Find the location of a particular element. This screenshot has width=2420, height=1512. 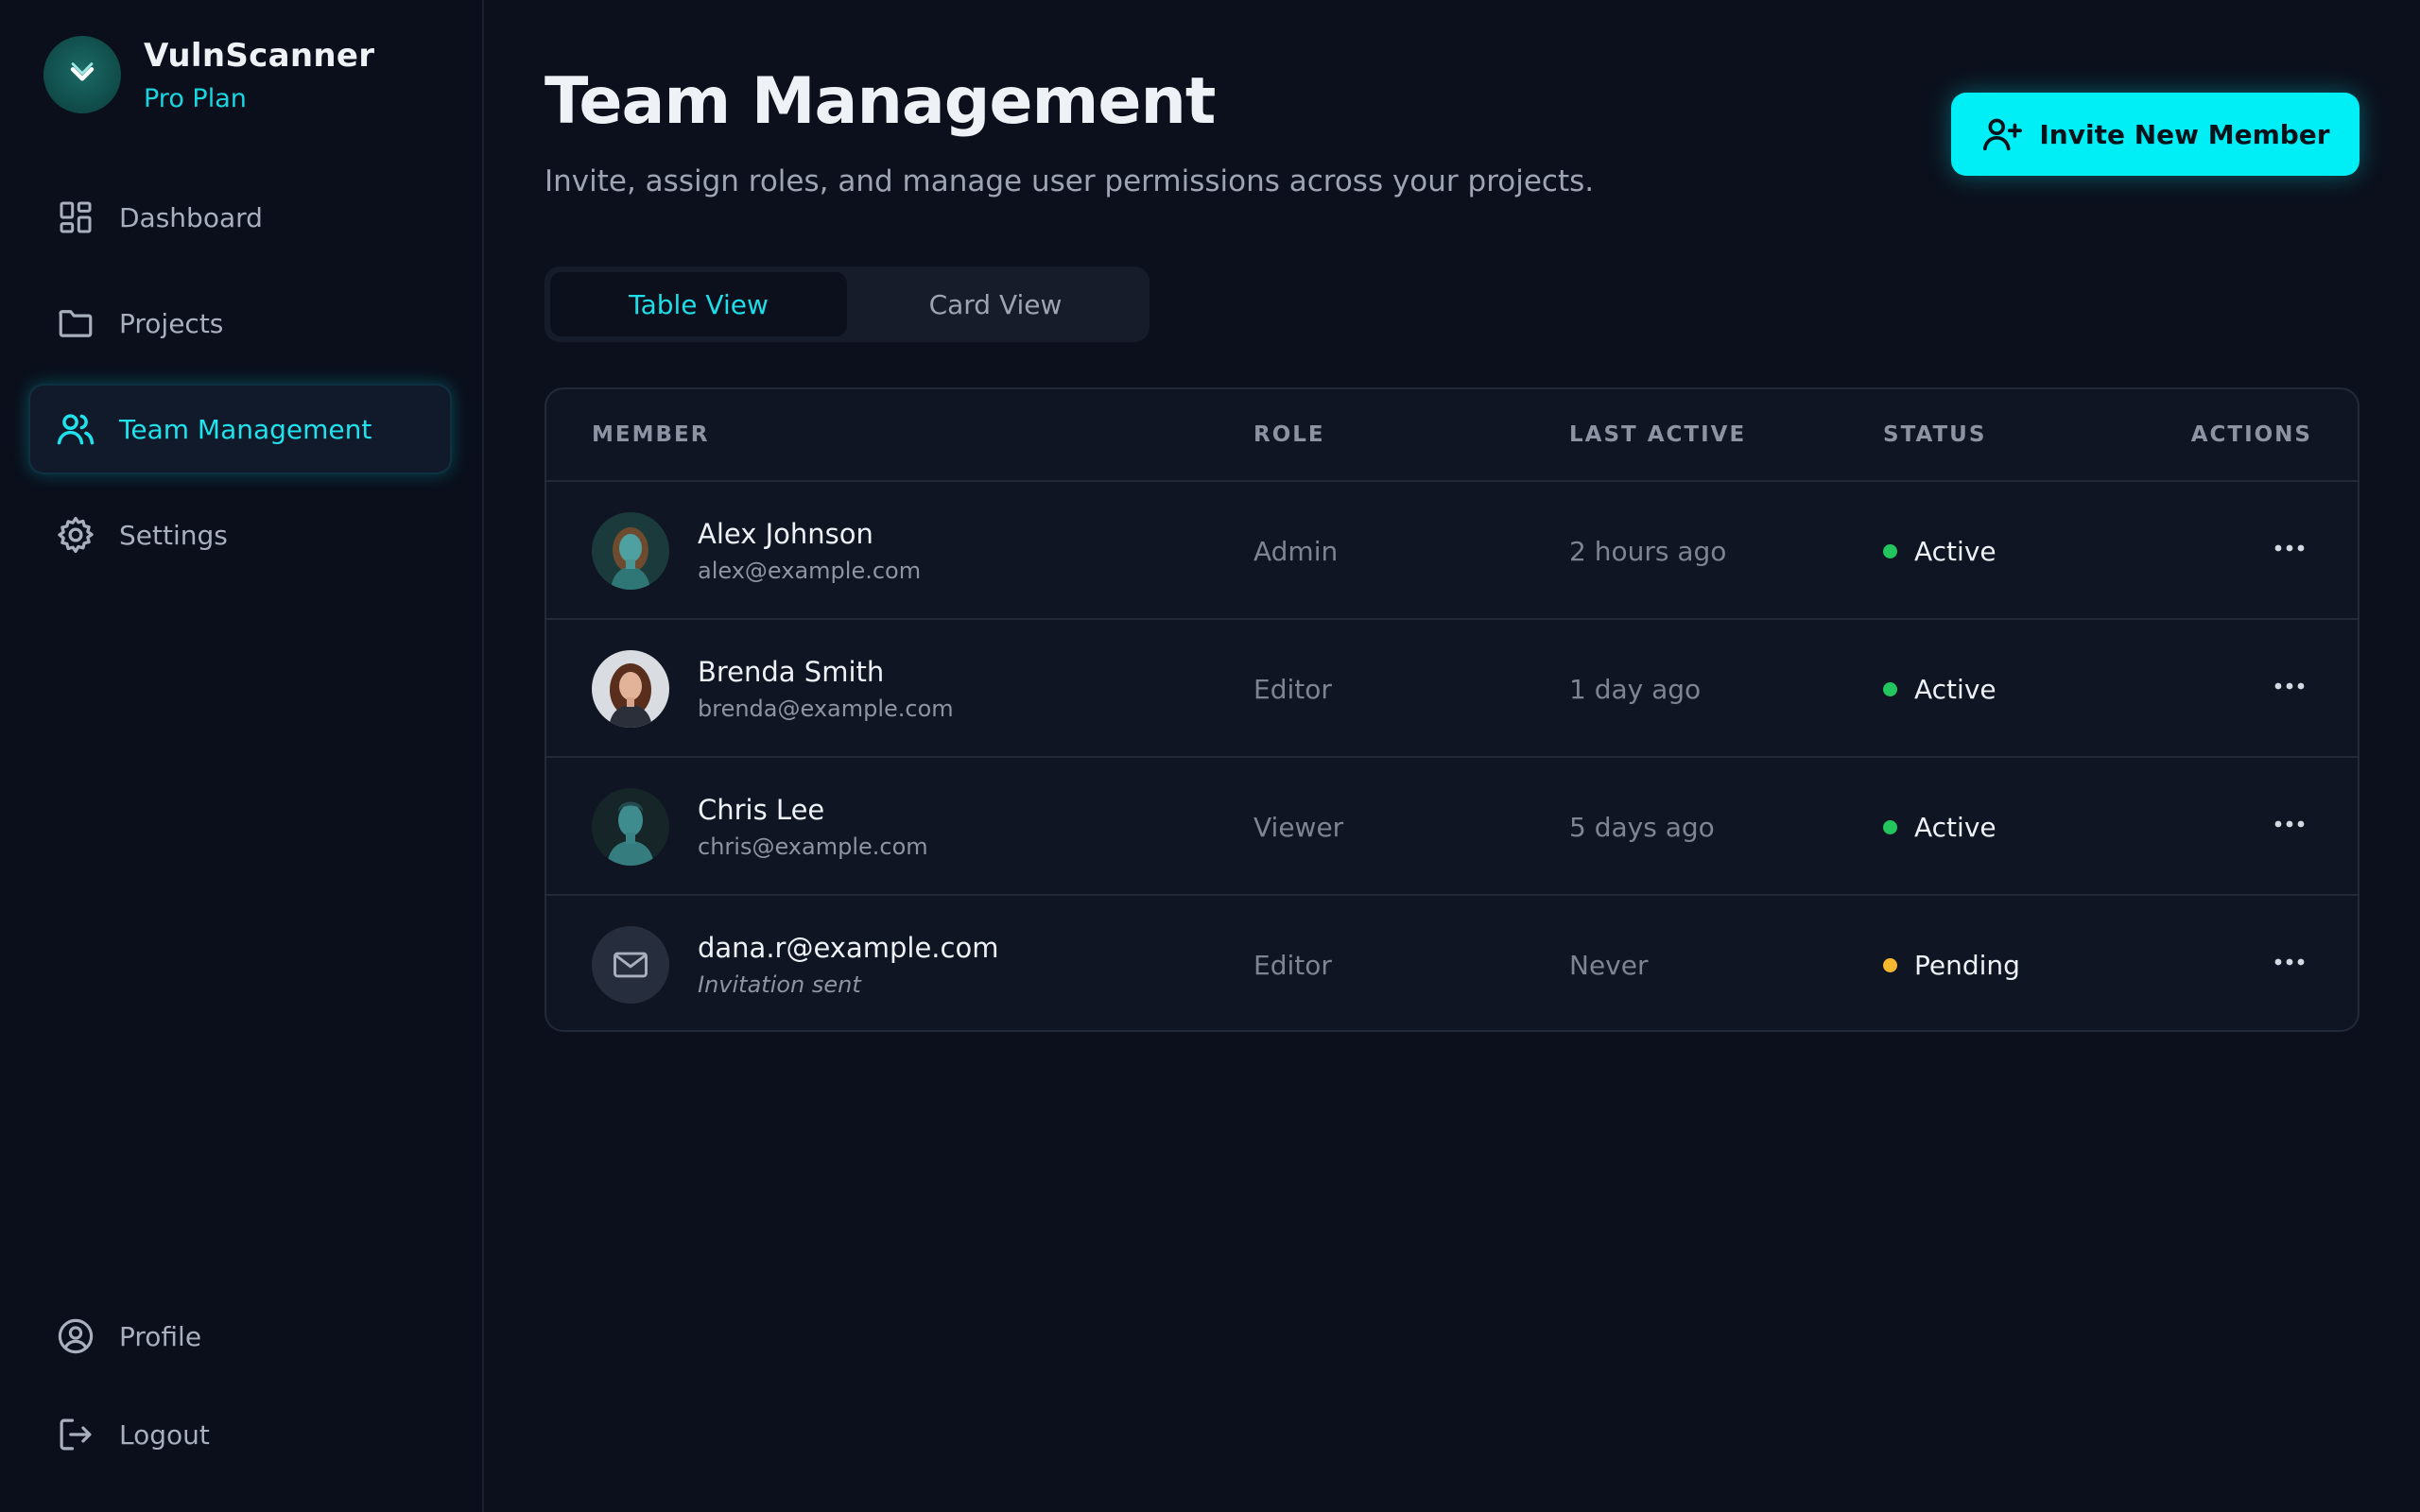

mail-icon is located at coordinates (631, 965).